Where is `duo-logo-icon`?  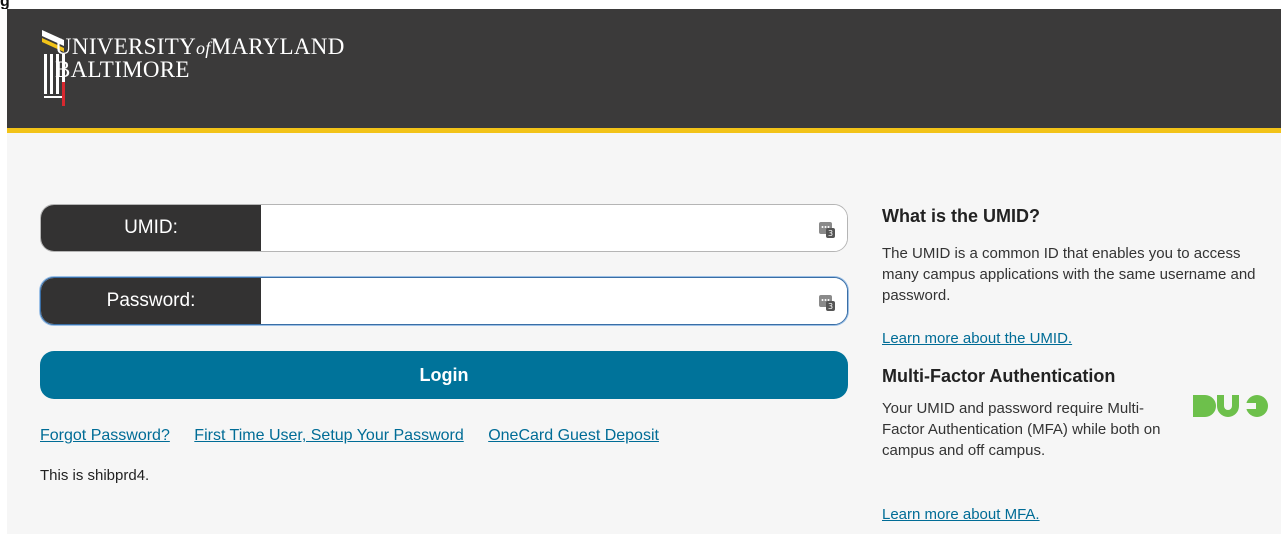
duo-logo-icon is located at coordinates (1230, 406).